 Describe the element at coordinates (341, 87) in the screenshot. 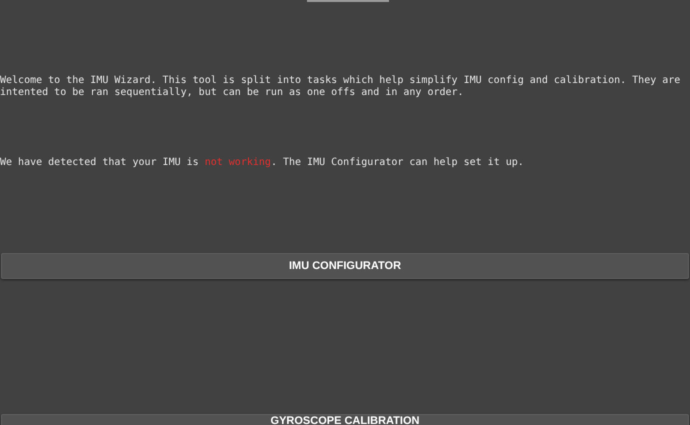

I see `intro-text: Welcome to the IMU Wizard. This tool is split into tasks which help simplify IMU config and calibration. They are intented to be ran sequentially, but can be run as one offs and in any order.` at that location.